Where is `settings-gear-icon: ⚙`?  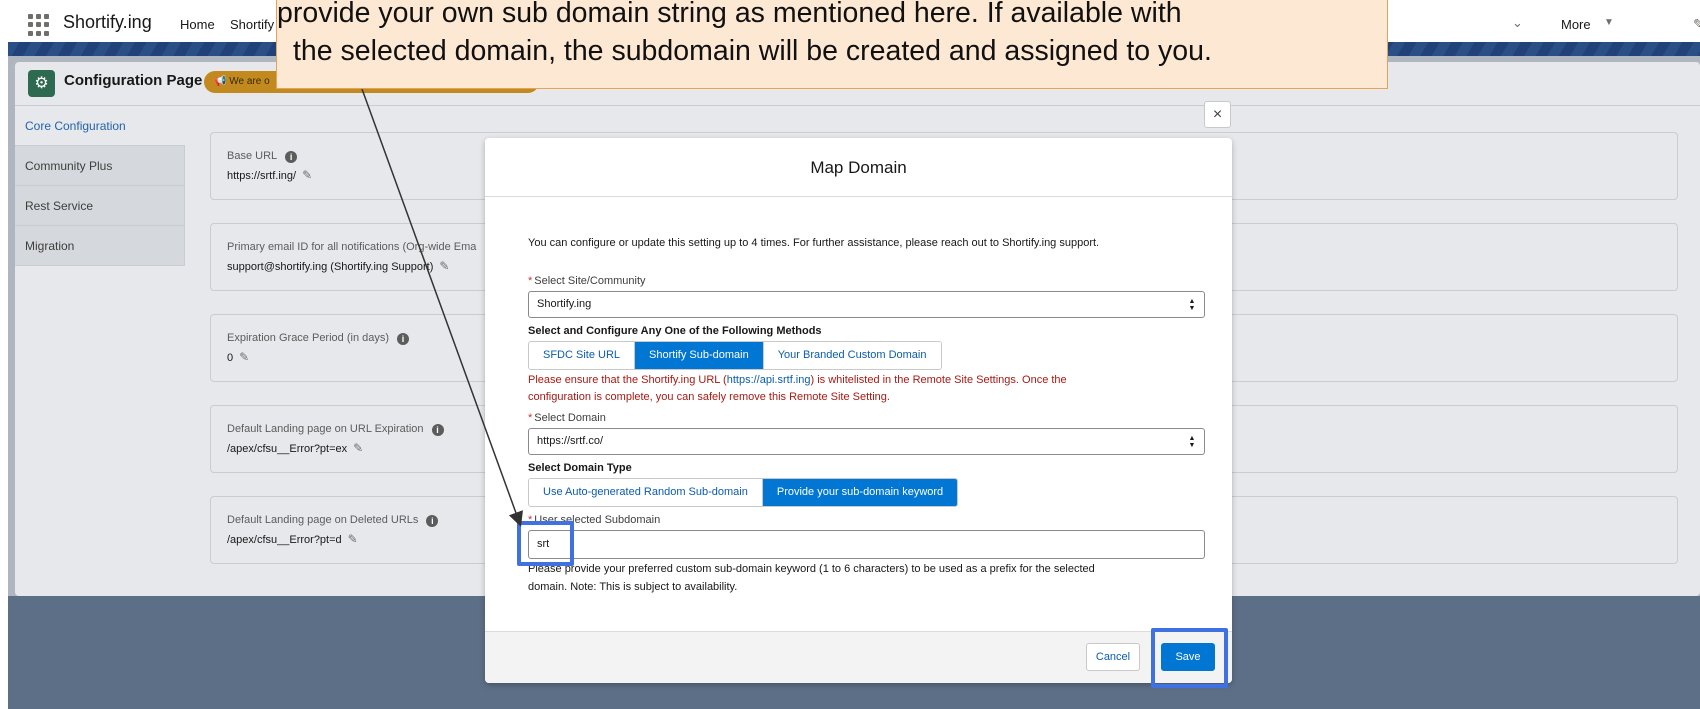
settings-gear-icon: ⚙ is located at coordinates (41, 83).